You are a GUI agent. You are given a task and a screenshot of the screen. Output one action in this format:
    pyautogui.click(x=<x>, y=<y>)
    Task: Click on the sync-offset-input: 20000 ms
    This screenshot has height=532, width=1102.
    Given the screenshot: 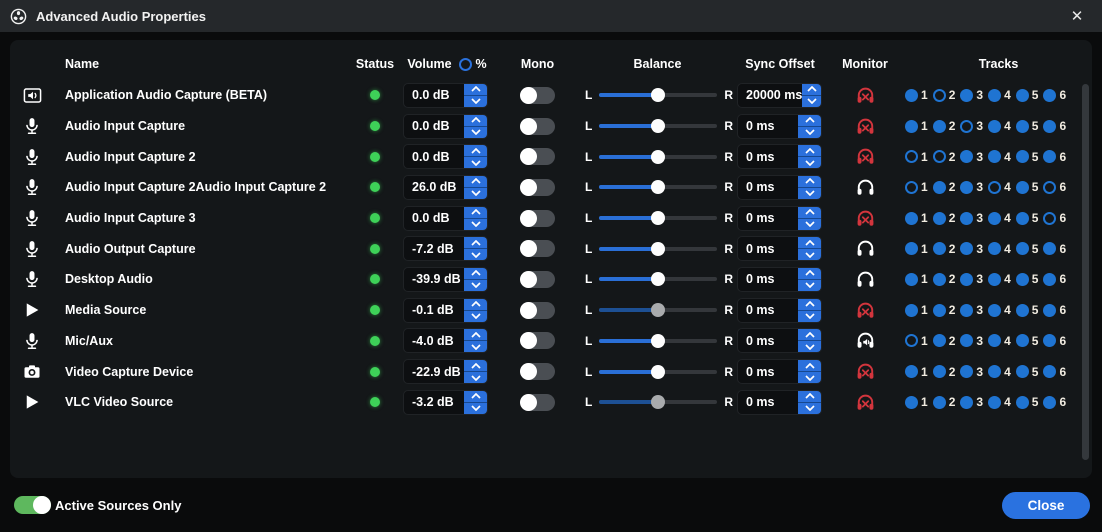 What is the action you would take?
    pyautogui.click(x=779, y=95)
    